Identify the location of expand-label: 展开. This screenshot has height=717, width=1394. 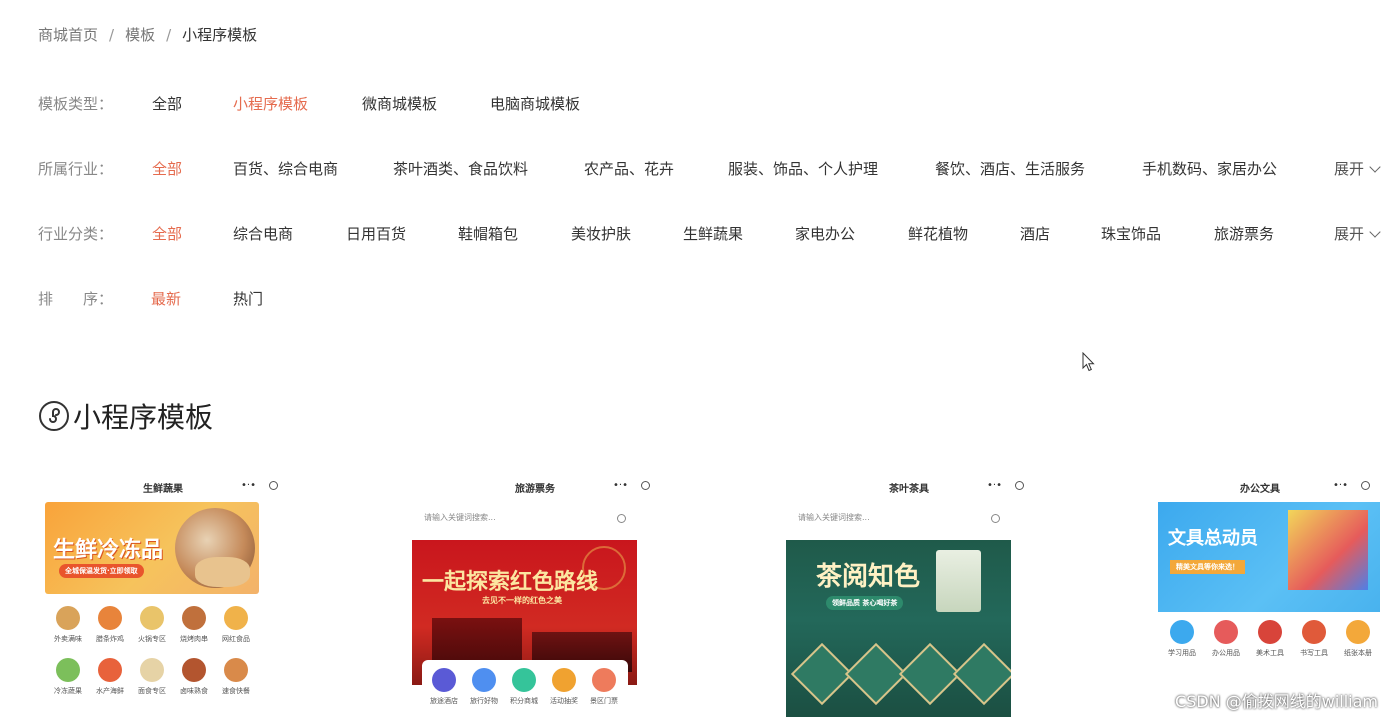
(1349, 234).